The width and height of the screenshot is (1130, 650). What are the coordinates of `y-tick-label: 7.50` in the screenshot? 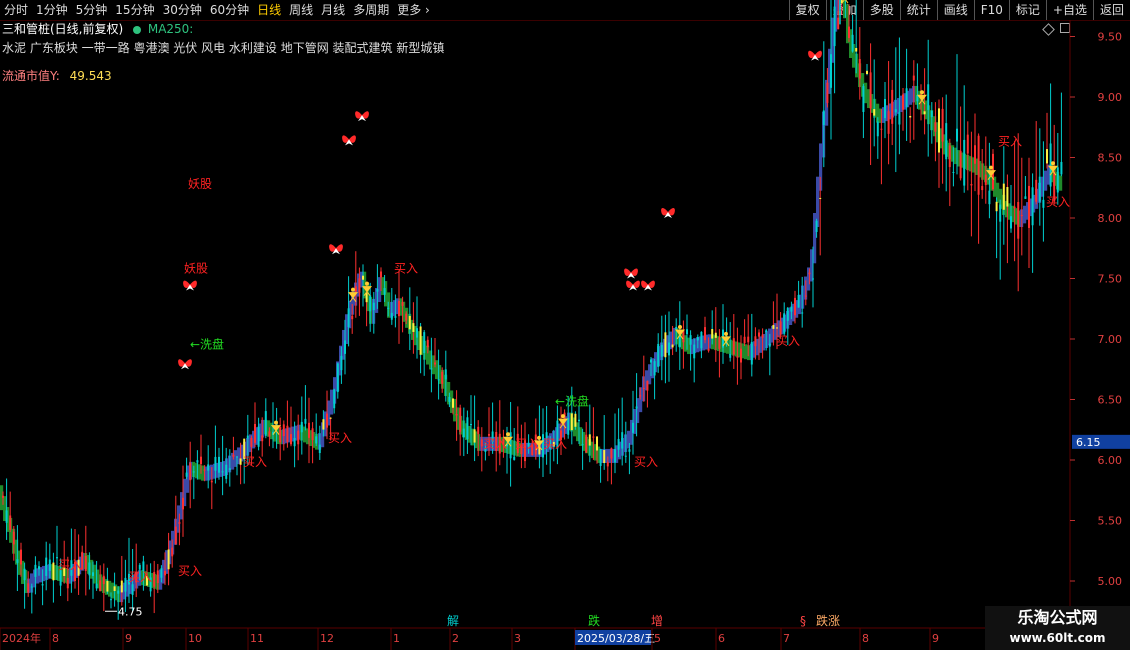 It's located at (1110, 279).